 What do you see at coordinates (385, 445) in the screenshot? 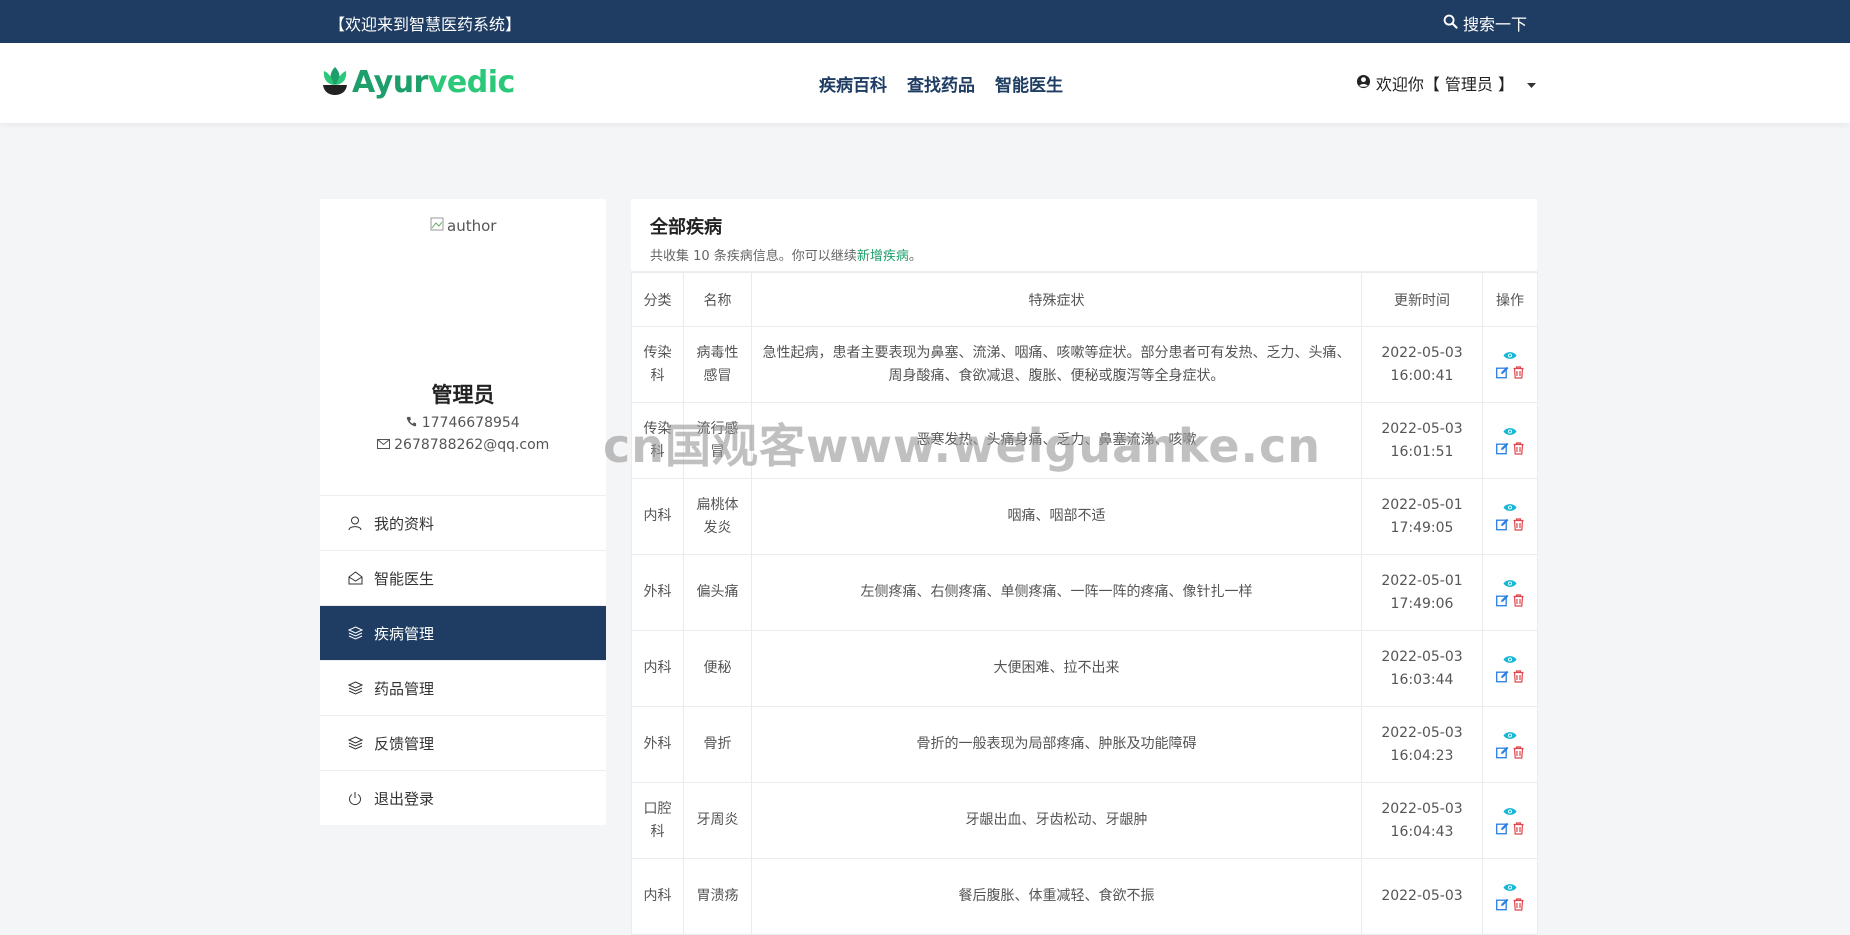
I see `envelope-icon` at bounding box center [385, 445].